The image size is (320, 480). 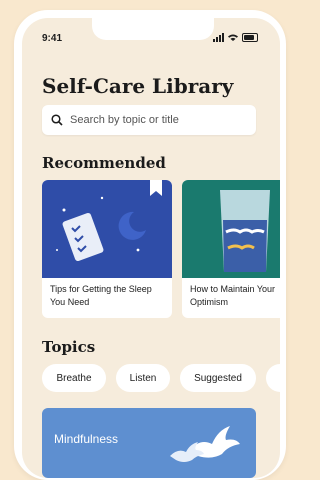 I want to click on featured-banner-label: Mindfulness, so click(x=86, y=439).